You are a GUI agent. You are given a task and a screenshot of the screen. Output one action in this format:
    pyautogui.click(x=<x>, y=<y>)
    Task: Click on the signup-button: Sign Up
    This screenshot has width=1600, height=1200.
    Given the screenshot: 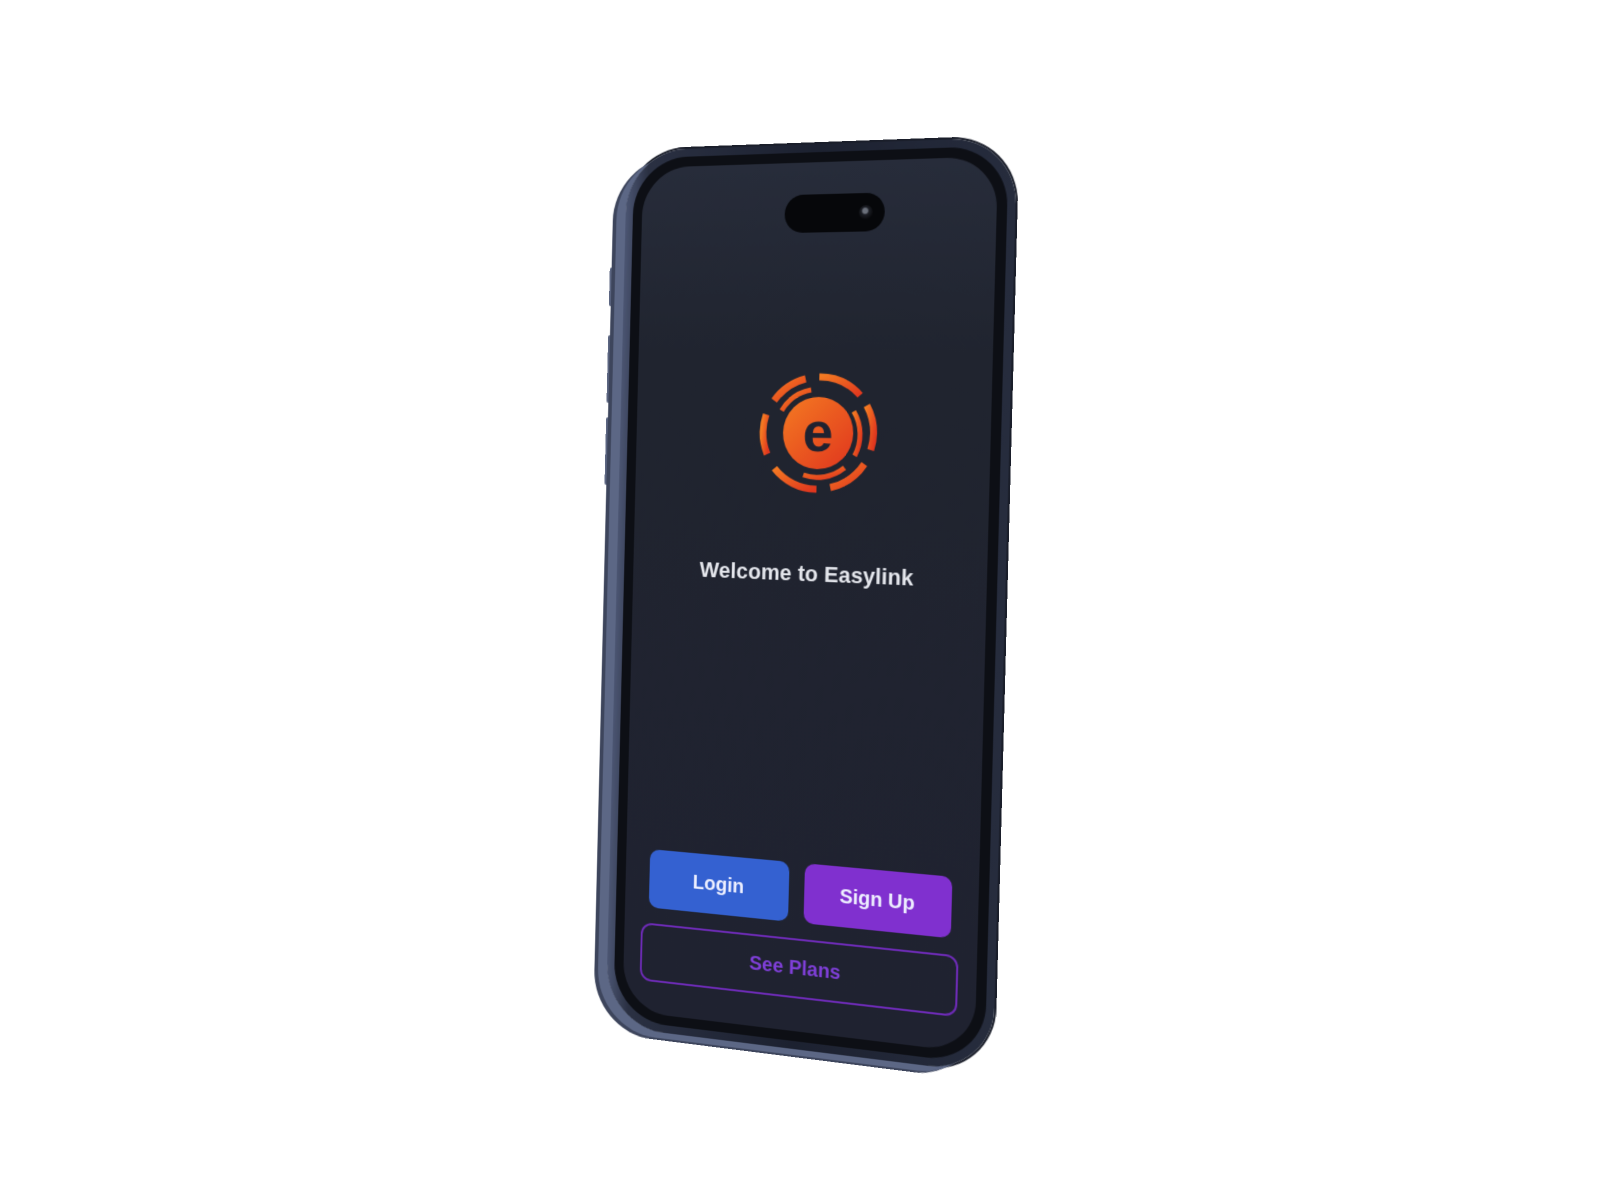 What is the action you would take?
    pyautogui.click(x=878, y=901)
    